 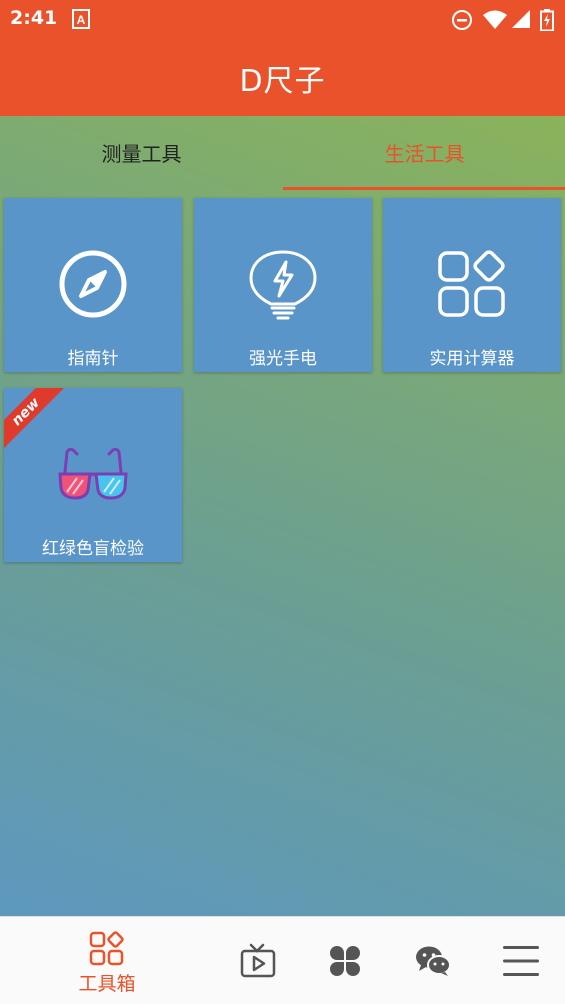 I want to click on 3d-glasses-icon, so click(x=93, y=477).